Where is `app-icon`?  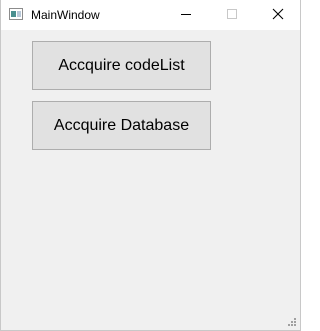
app-icon is located at coordinates (16, 14).